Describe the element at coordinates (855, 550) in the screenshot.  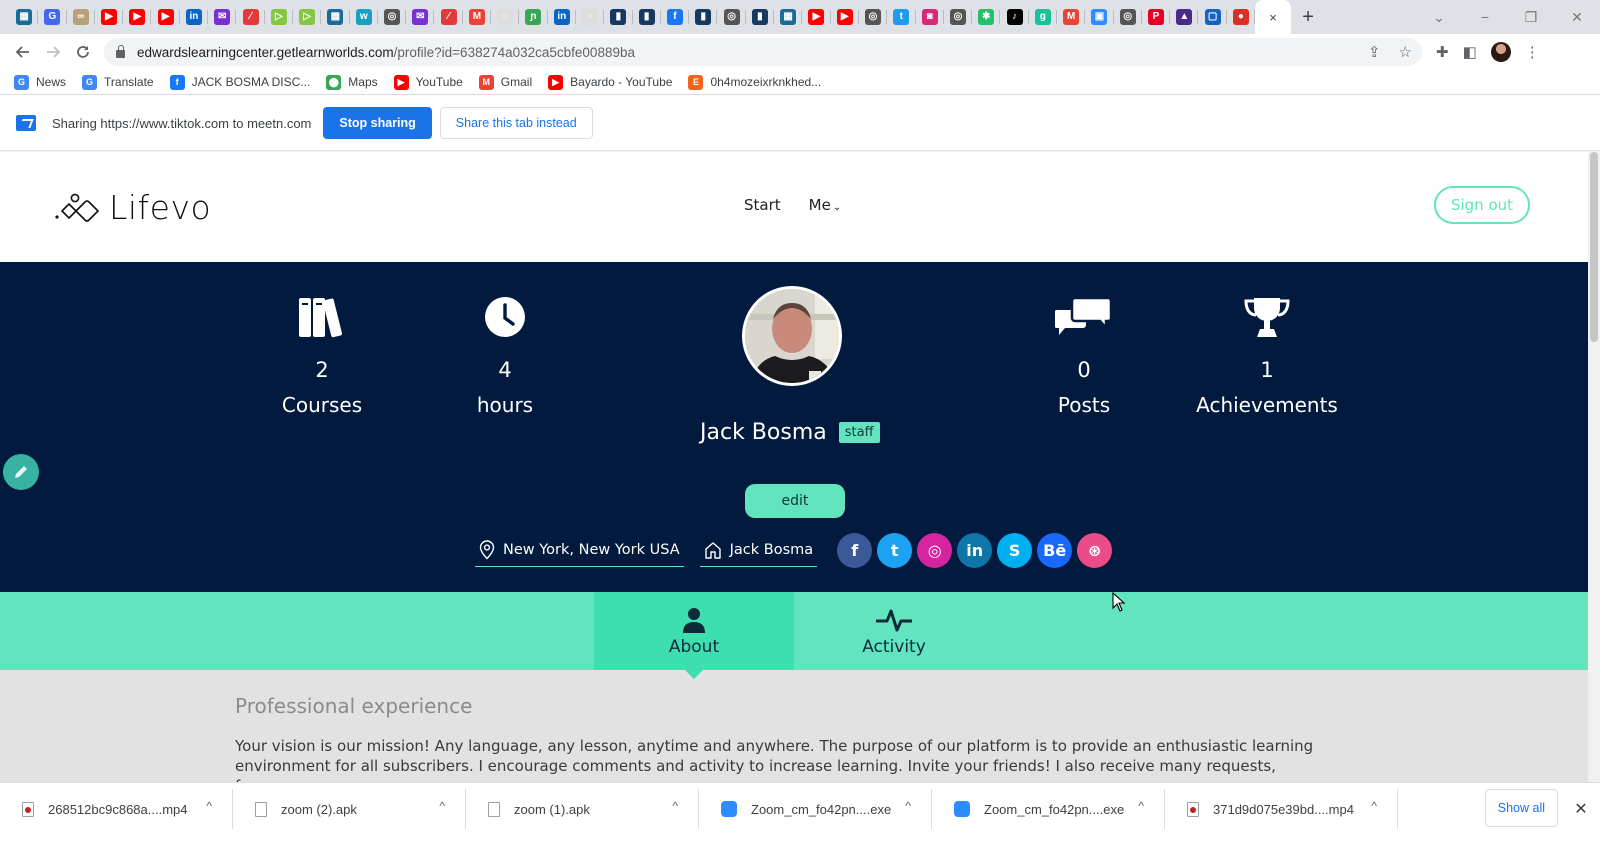
I see `facebook-icon: f` at that location.